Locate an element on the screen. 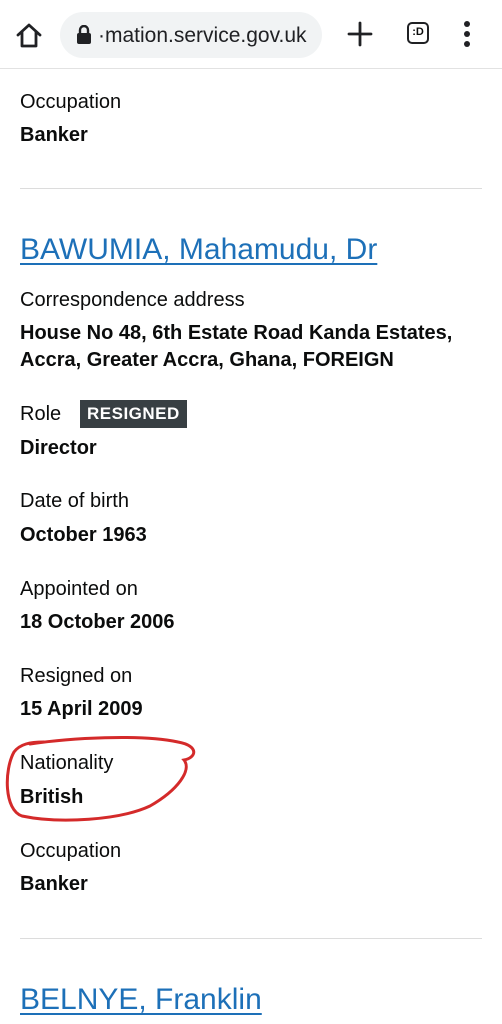  nationality-value: British is located at coordinates (52, 797).